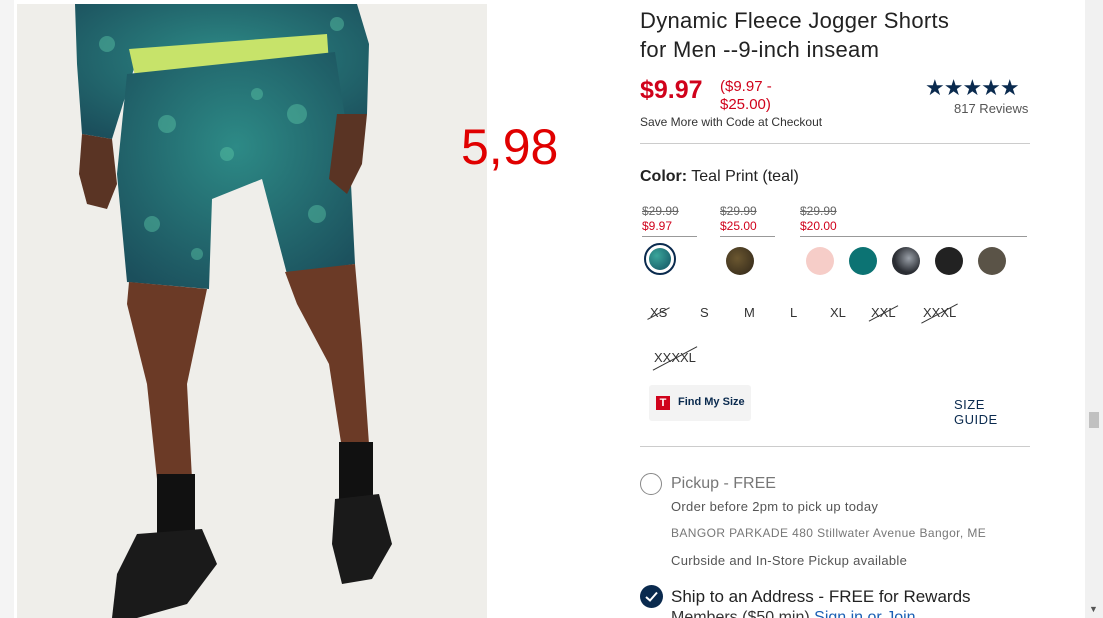  I want to click on pickup-label: Pickup - FREE, so click(723, 484).